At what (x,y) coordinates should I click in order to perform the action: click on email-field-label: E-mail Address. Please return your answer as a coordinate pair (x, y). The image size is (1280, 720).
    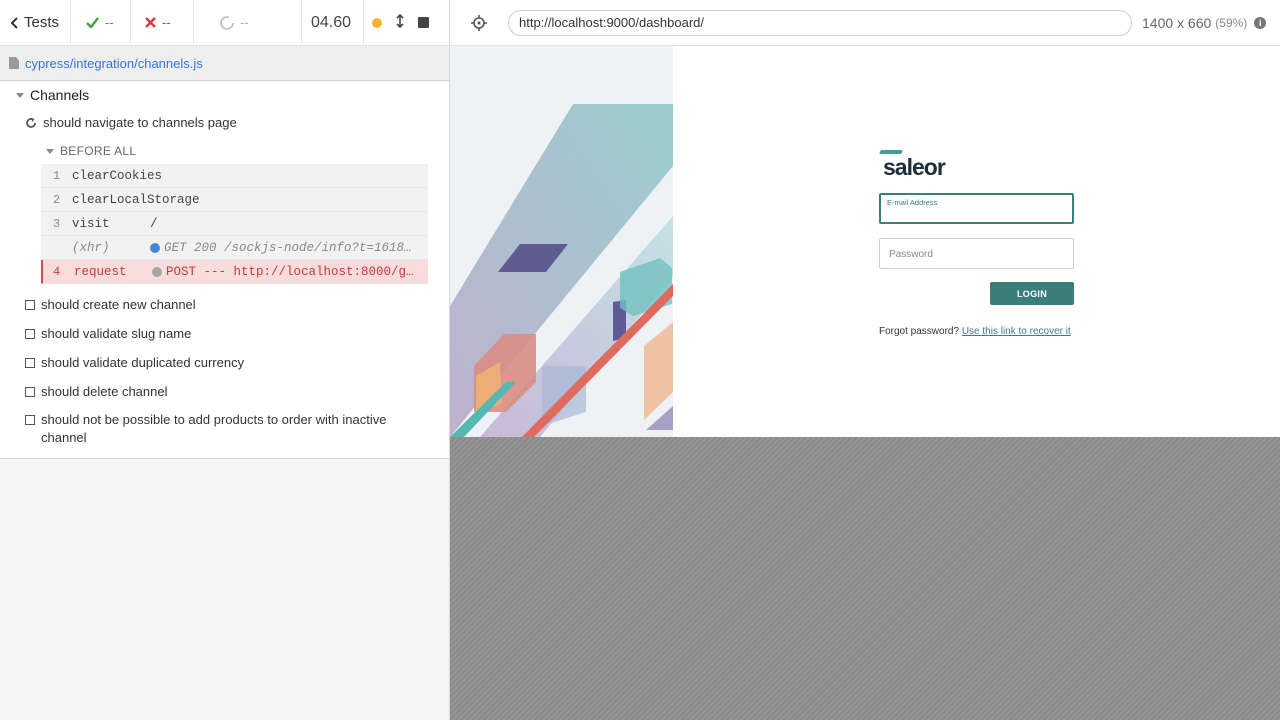
    Looking at the image, I should click on (912, 202).